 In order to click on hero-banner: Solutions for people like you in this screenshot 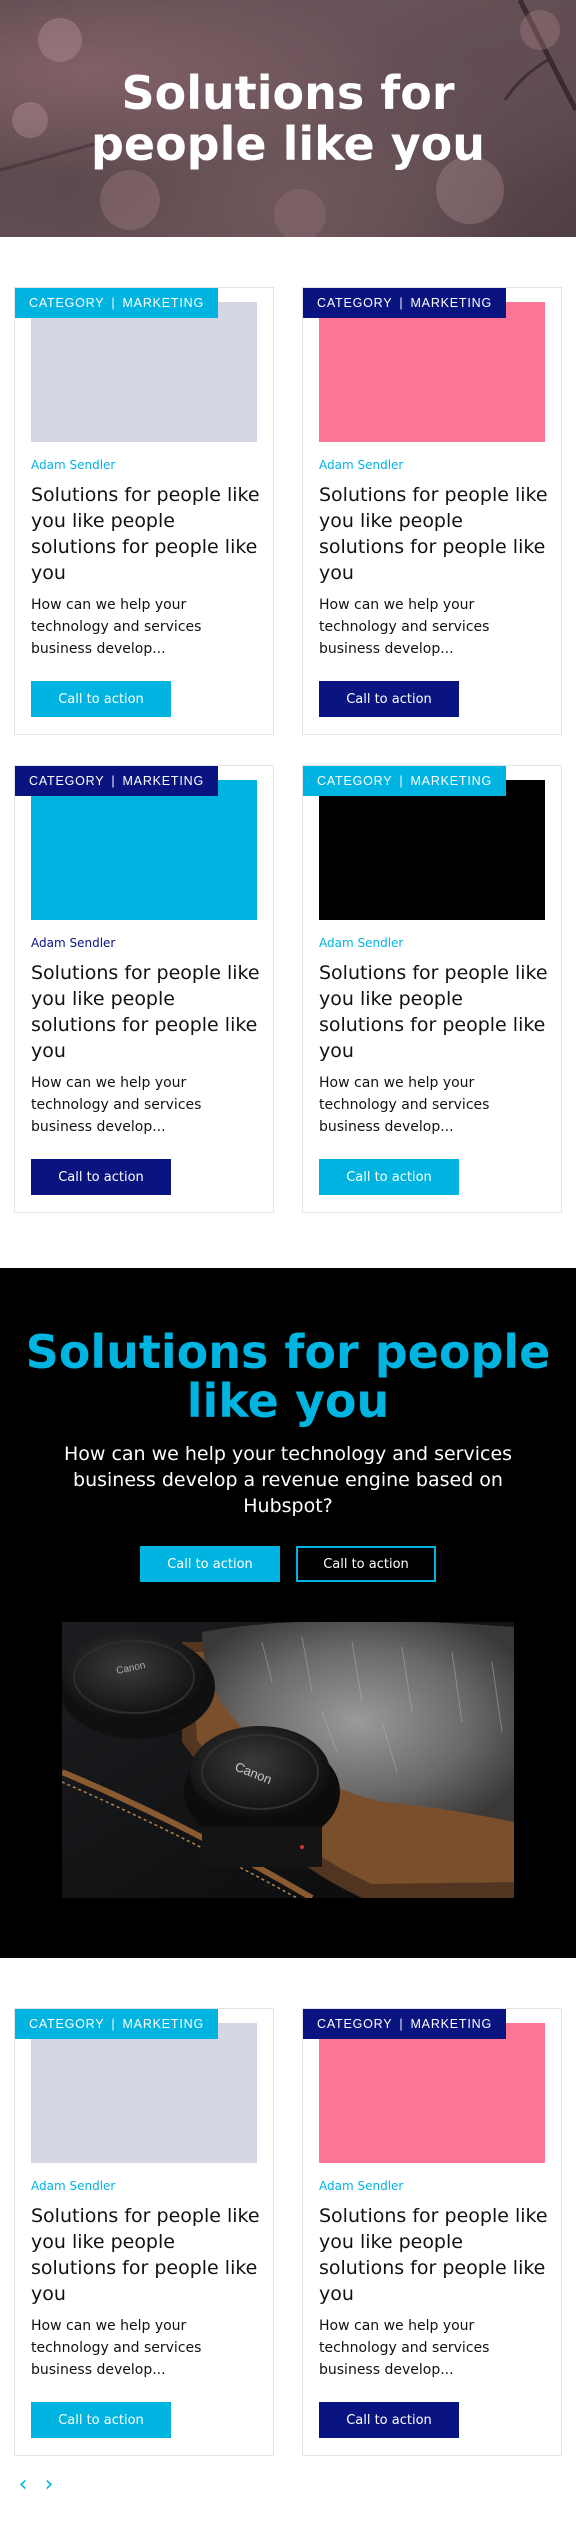, I will do `click(288, 118)`.